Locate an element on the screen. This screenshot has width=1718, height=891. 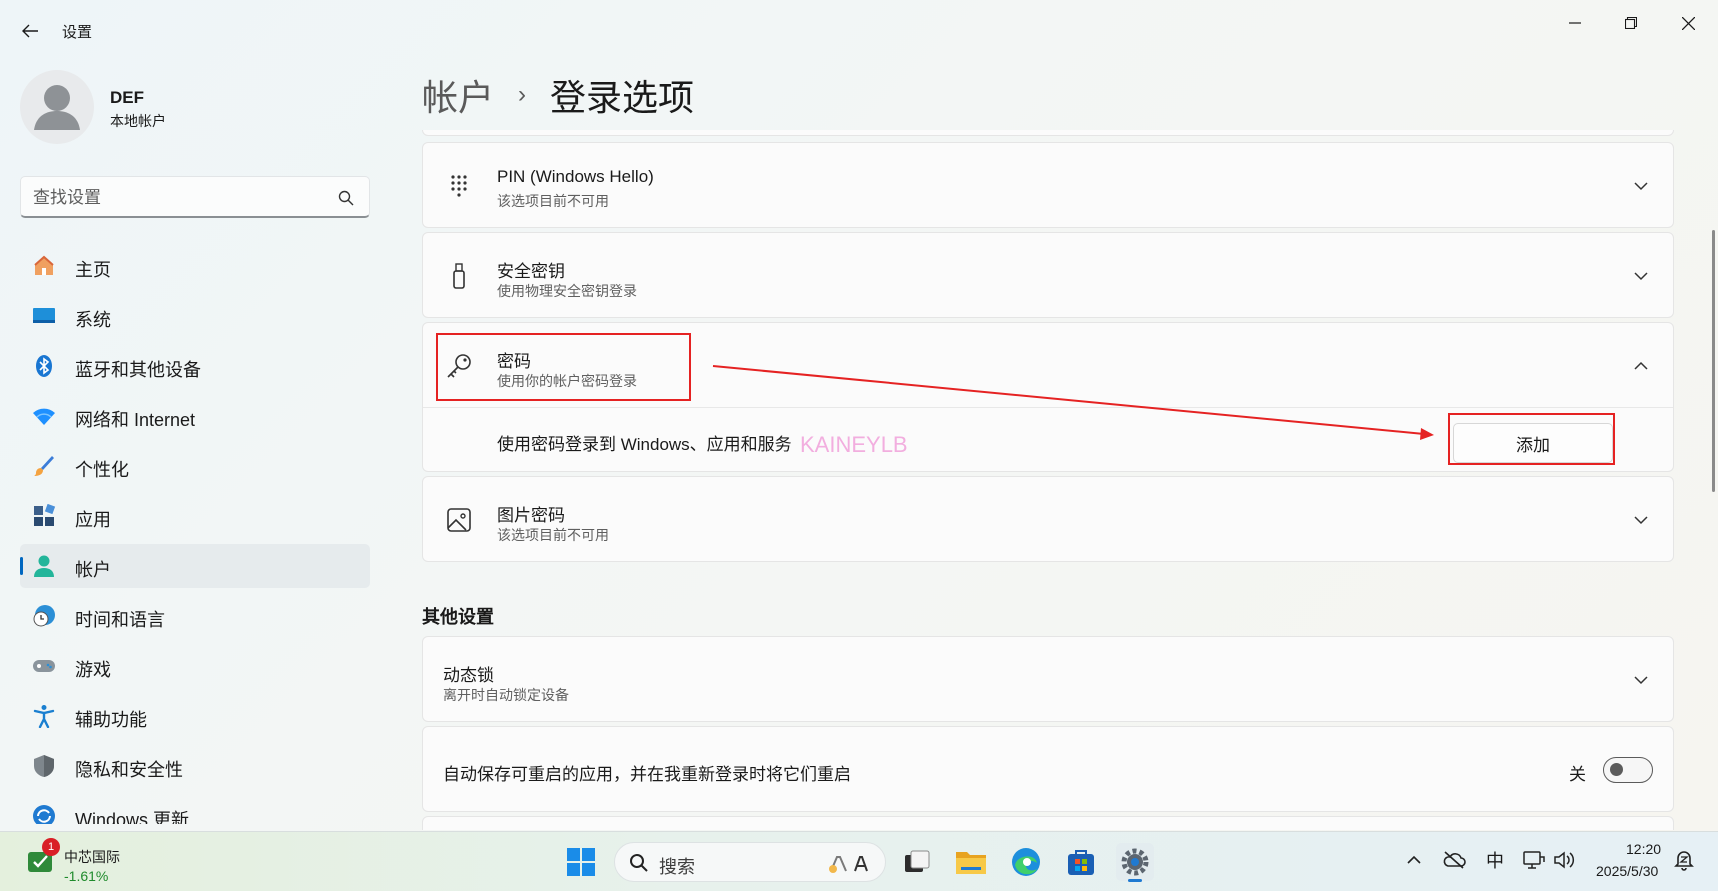
store-button is located at coordinates (1081, 862).